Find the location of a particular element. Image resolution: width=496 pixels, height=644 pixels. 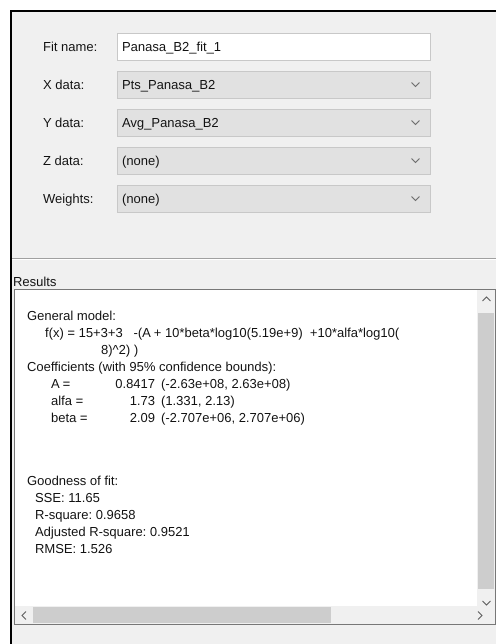

field-label: Y data: is located at coordinates (63, 123).